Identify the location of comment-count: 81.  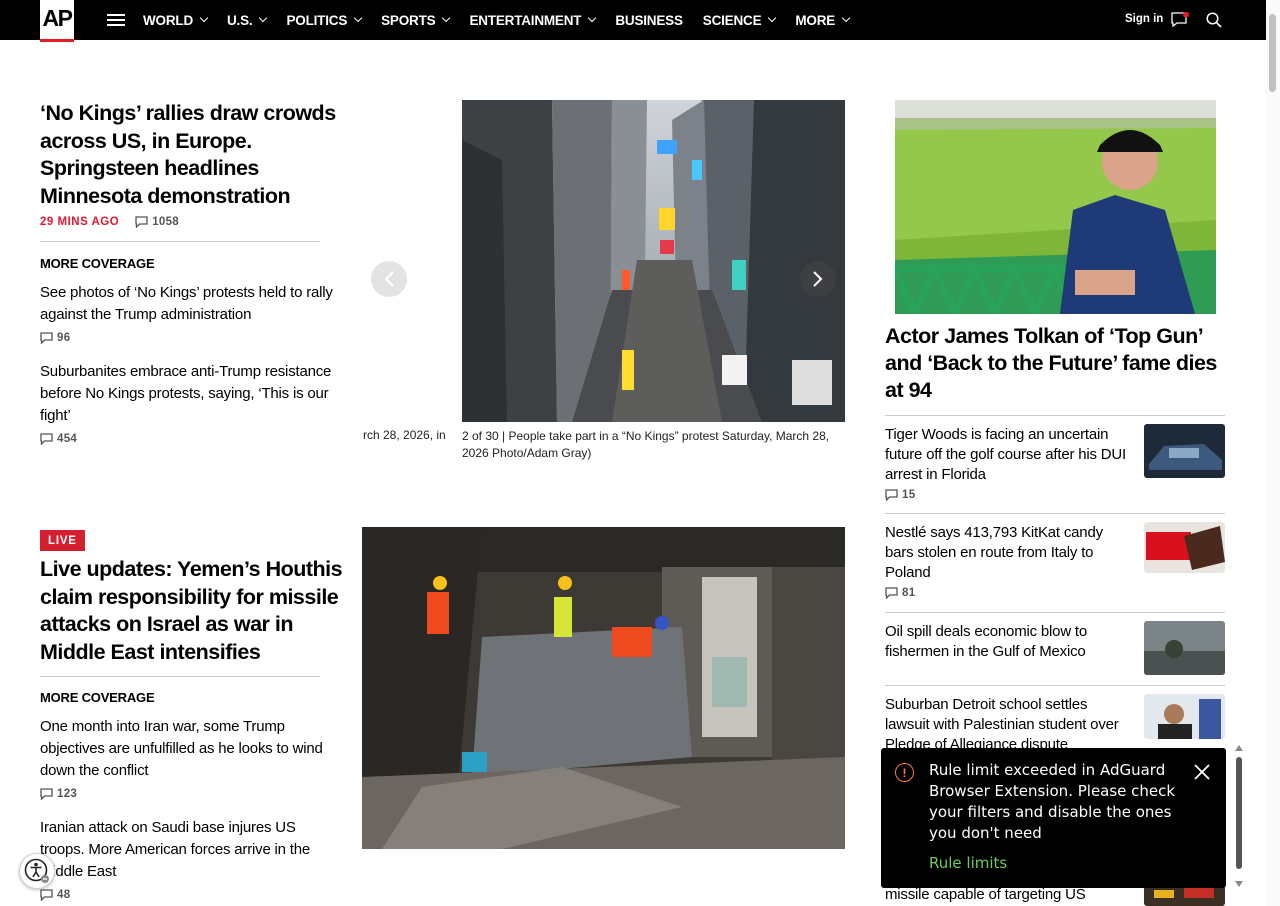
(900, 593).